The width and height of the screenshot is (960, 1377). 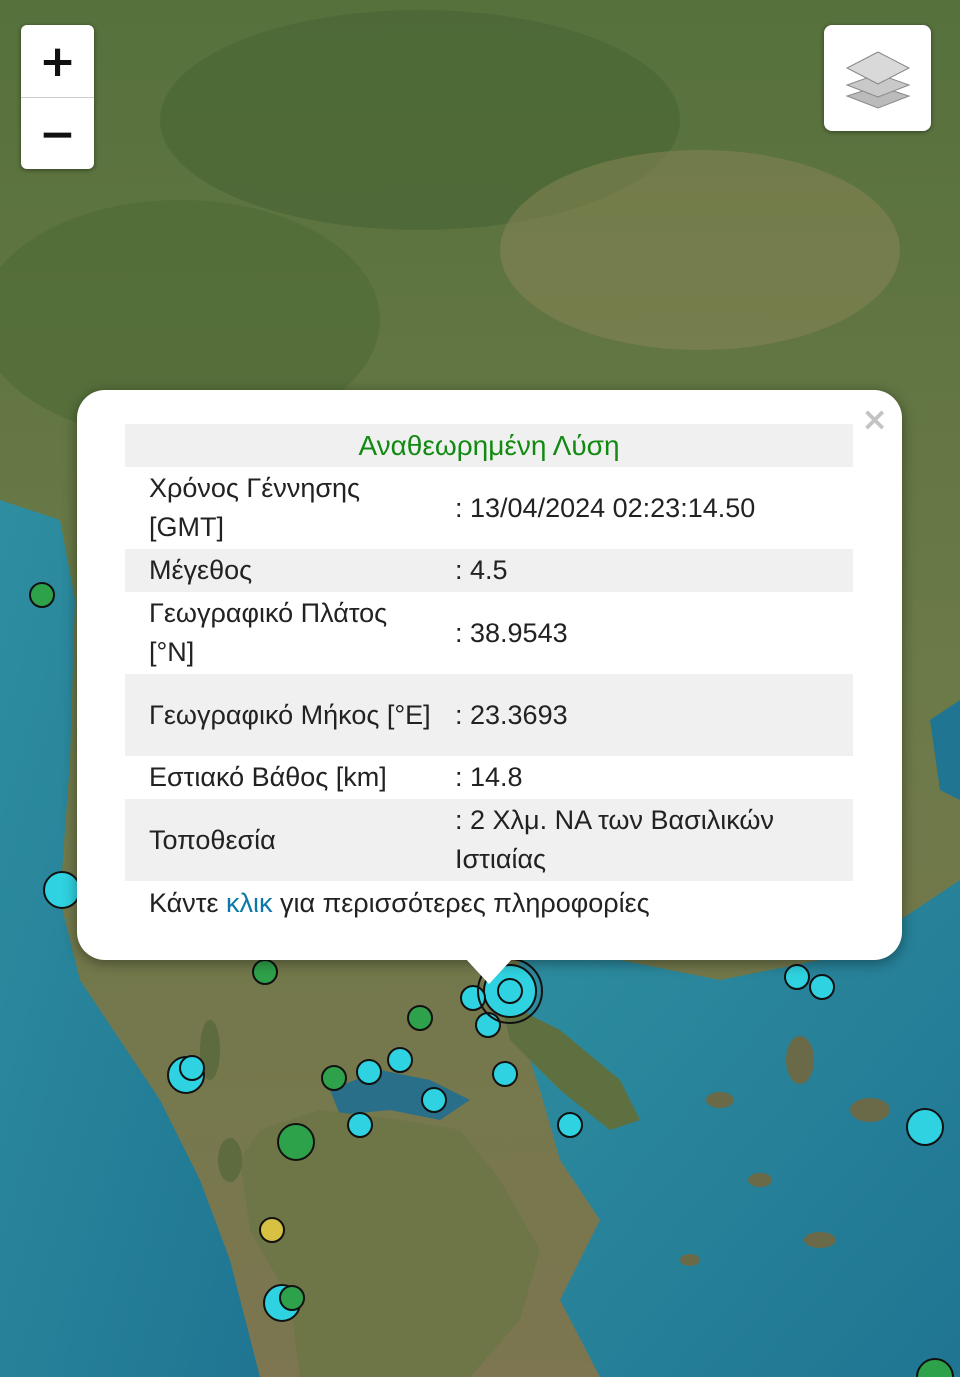 What do you see at coordinates (268, 777) in the screenshot?
I see `depth-label: Εστιακό Βάθος [km]` at bounding box center [268, 777].